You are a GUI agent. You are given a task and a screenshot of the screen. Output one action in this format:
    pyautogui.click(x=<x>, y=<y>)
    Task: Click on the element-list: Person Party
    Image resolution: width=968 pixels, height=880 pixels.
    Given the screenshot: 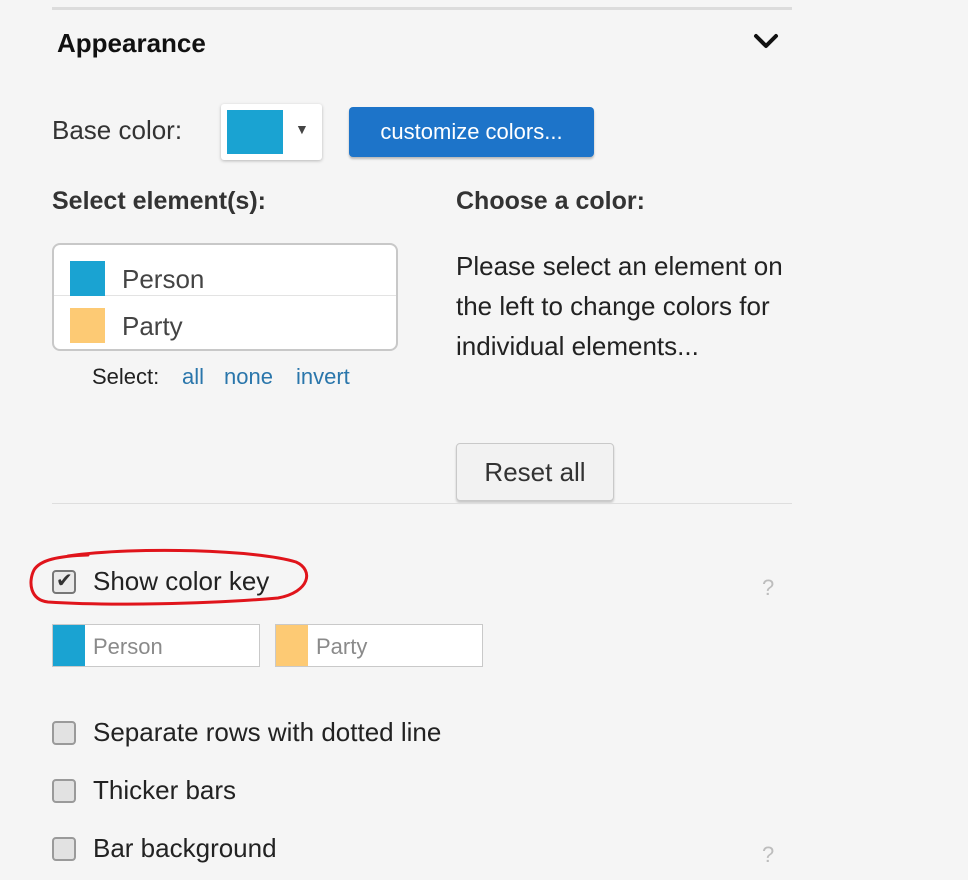 What is the action you would take?
    pyautogui.click(x=225, y=297)
    